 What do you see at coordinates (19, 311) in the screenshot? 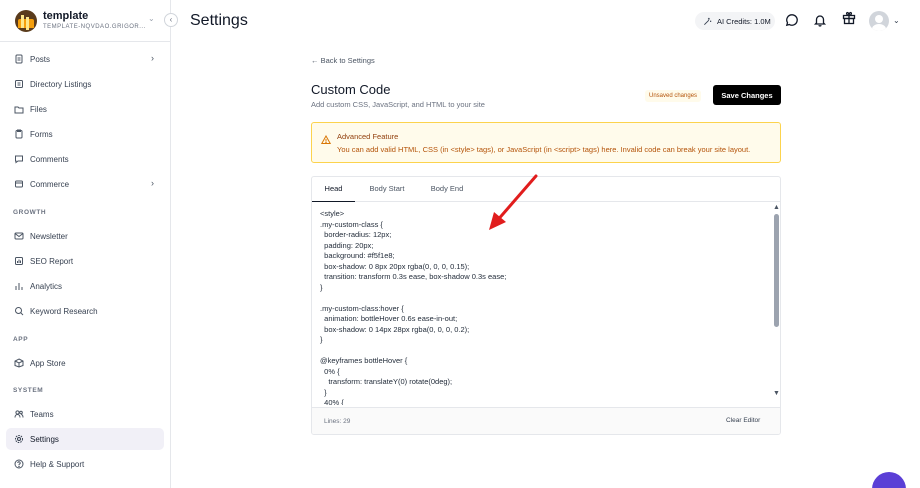
I see `search-icon` at bounding box center [19, 311].